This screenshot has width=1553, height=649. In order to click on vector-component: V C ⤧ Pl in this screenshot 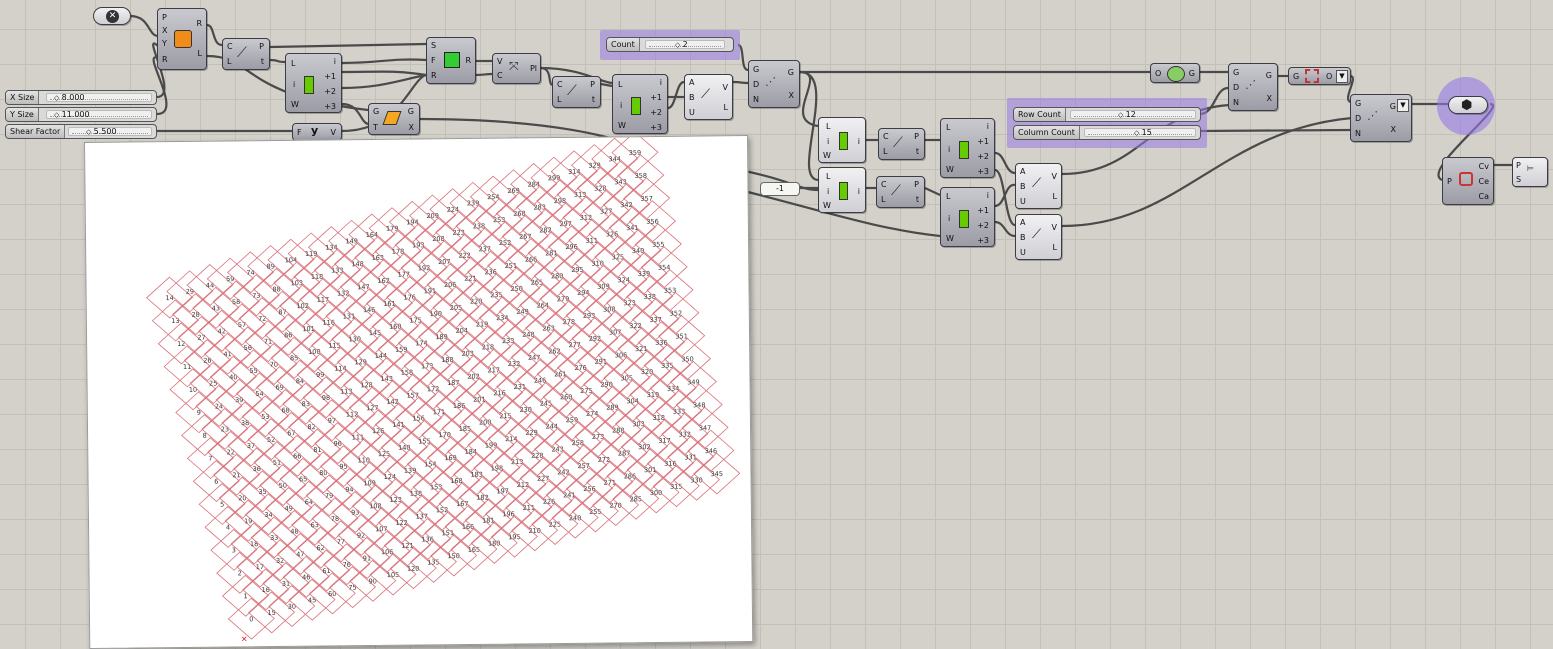, I will do `click(516, 68)`.